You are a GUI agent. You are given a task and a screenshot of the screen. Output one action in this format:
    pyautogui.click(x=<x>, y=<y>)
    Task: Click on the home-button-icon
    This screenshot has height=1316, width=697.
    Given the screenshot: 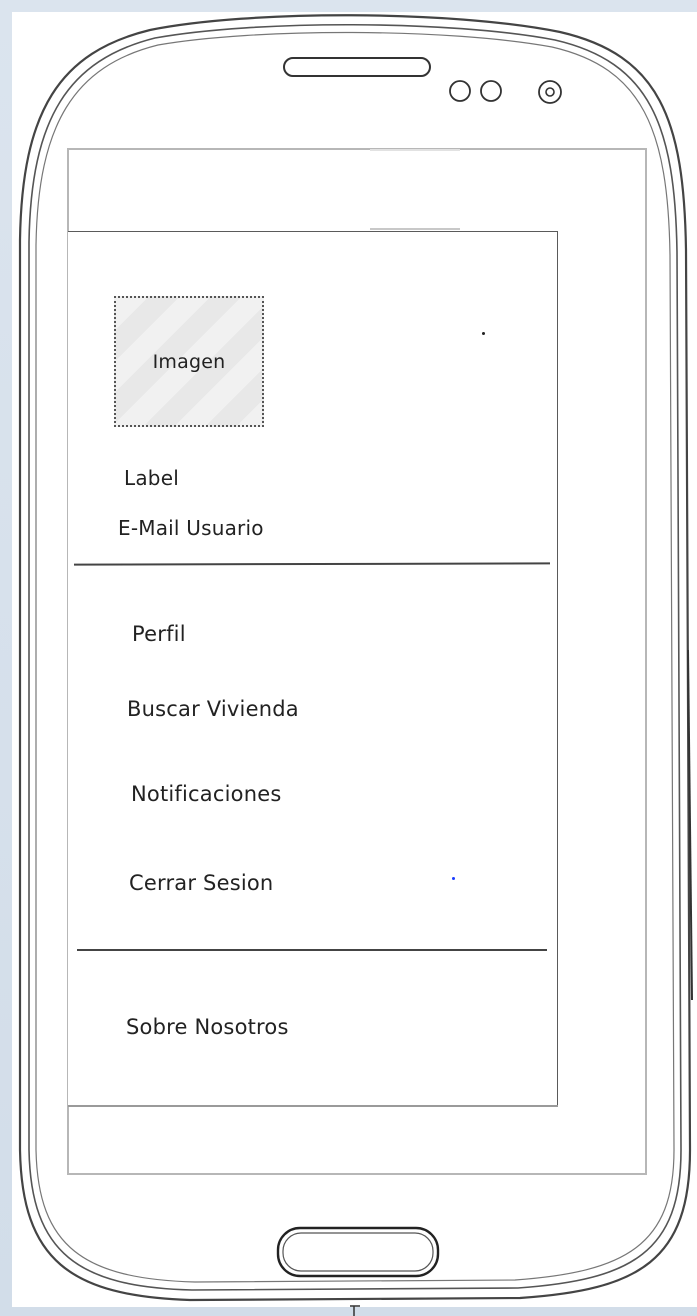 What is the action you would take?
    pyautogui.click(x=358, y=1252)
    